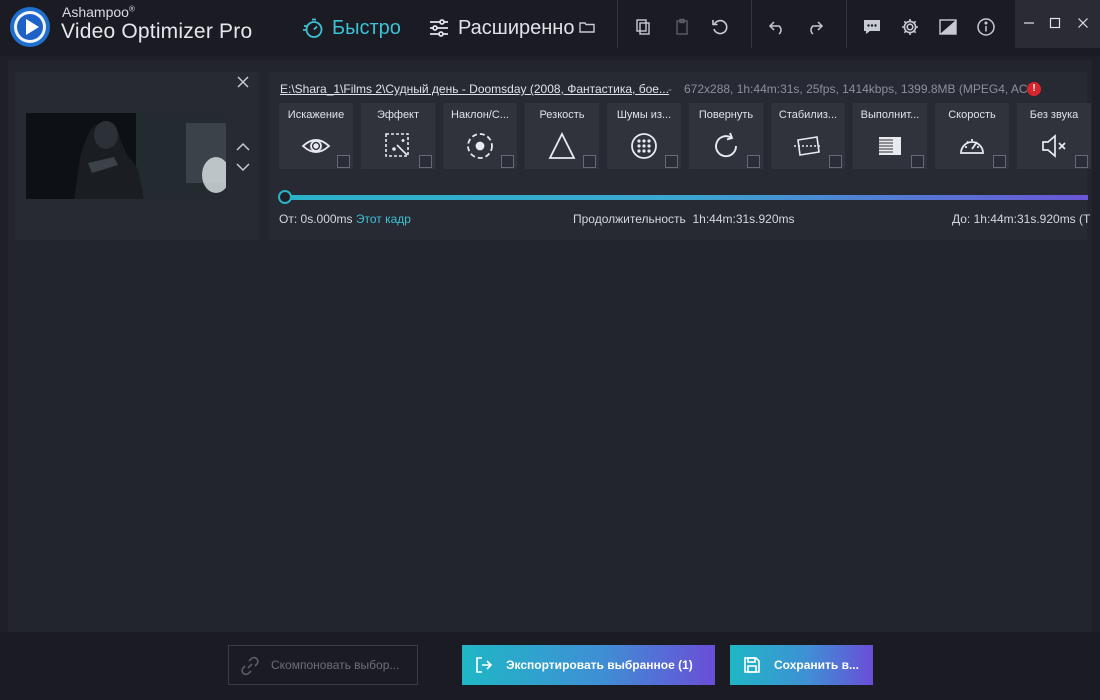 Image resolution: width=1100 pixels, height=700 pixels. I want to click on feedback-button, so click(872, 27).